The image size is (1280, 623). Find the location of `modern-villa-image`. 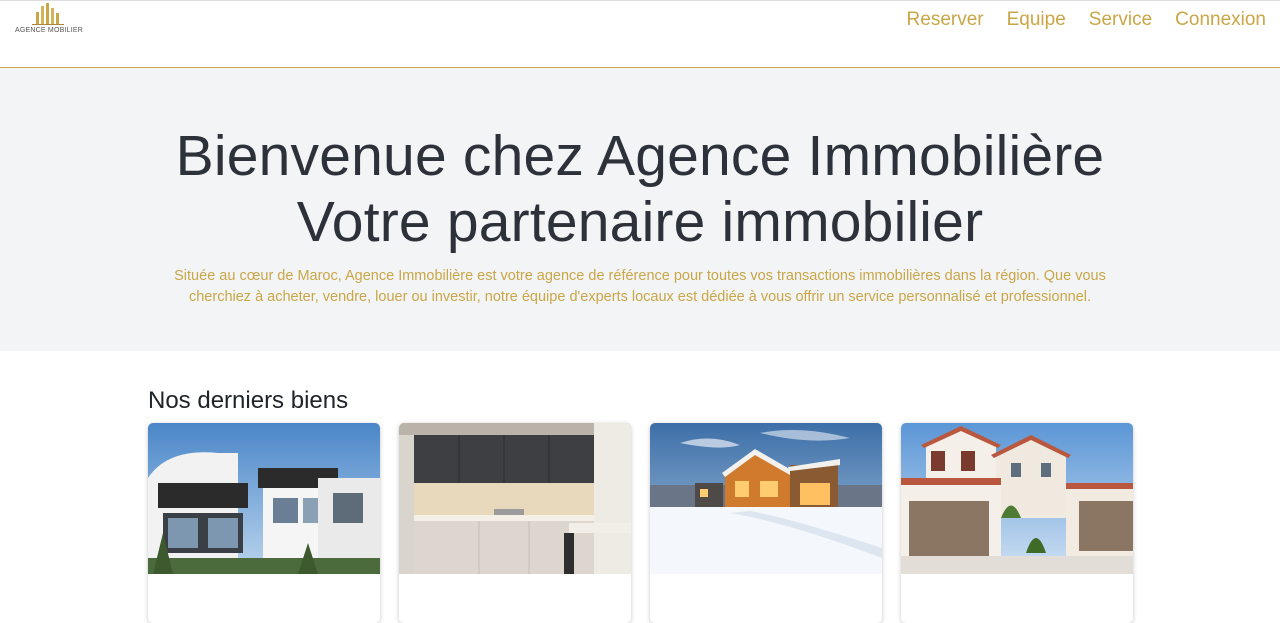

modern-villa-image is located at coordinates (264, 498).